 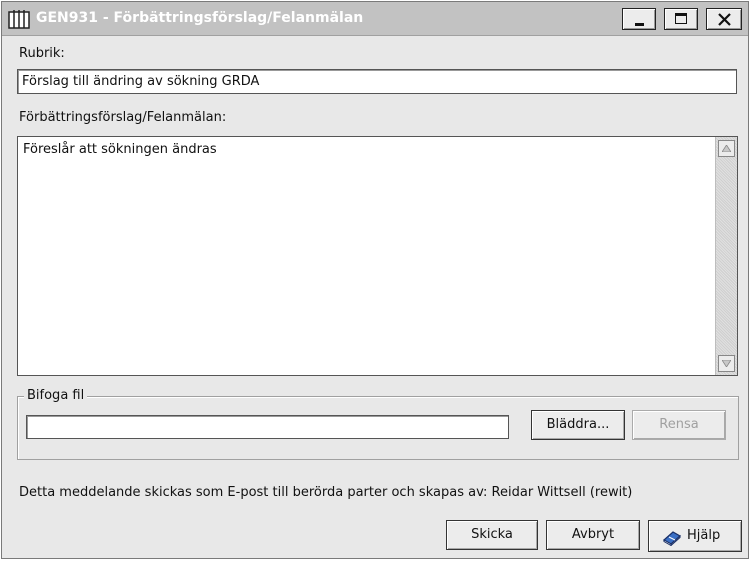 I want to click on arrow-down-icon, so click(x=726, y=363).